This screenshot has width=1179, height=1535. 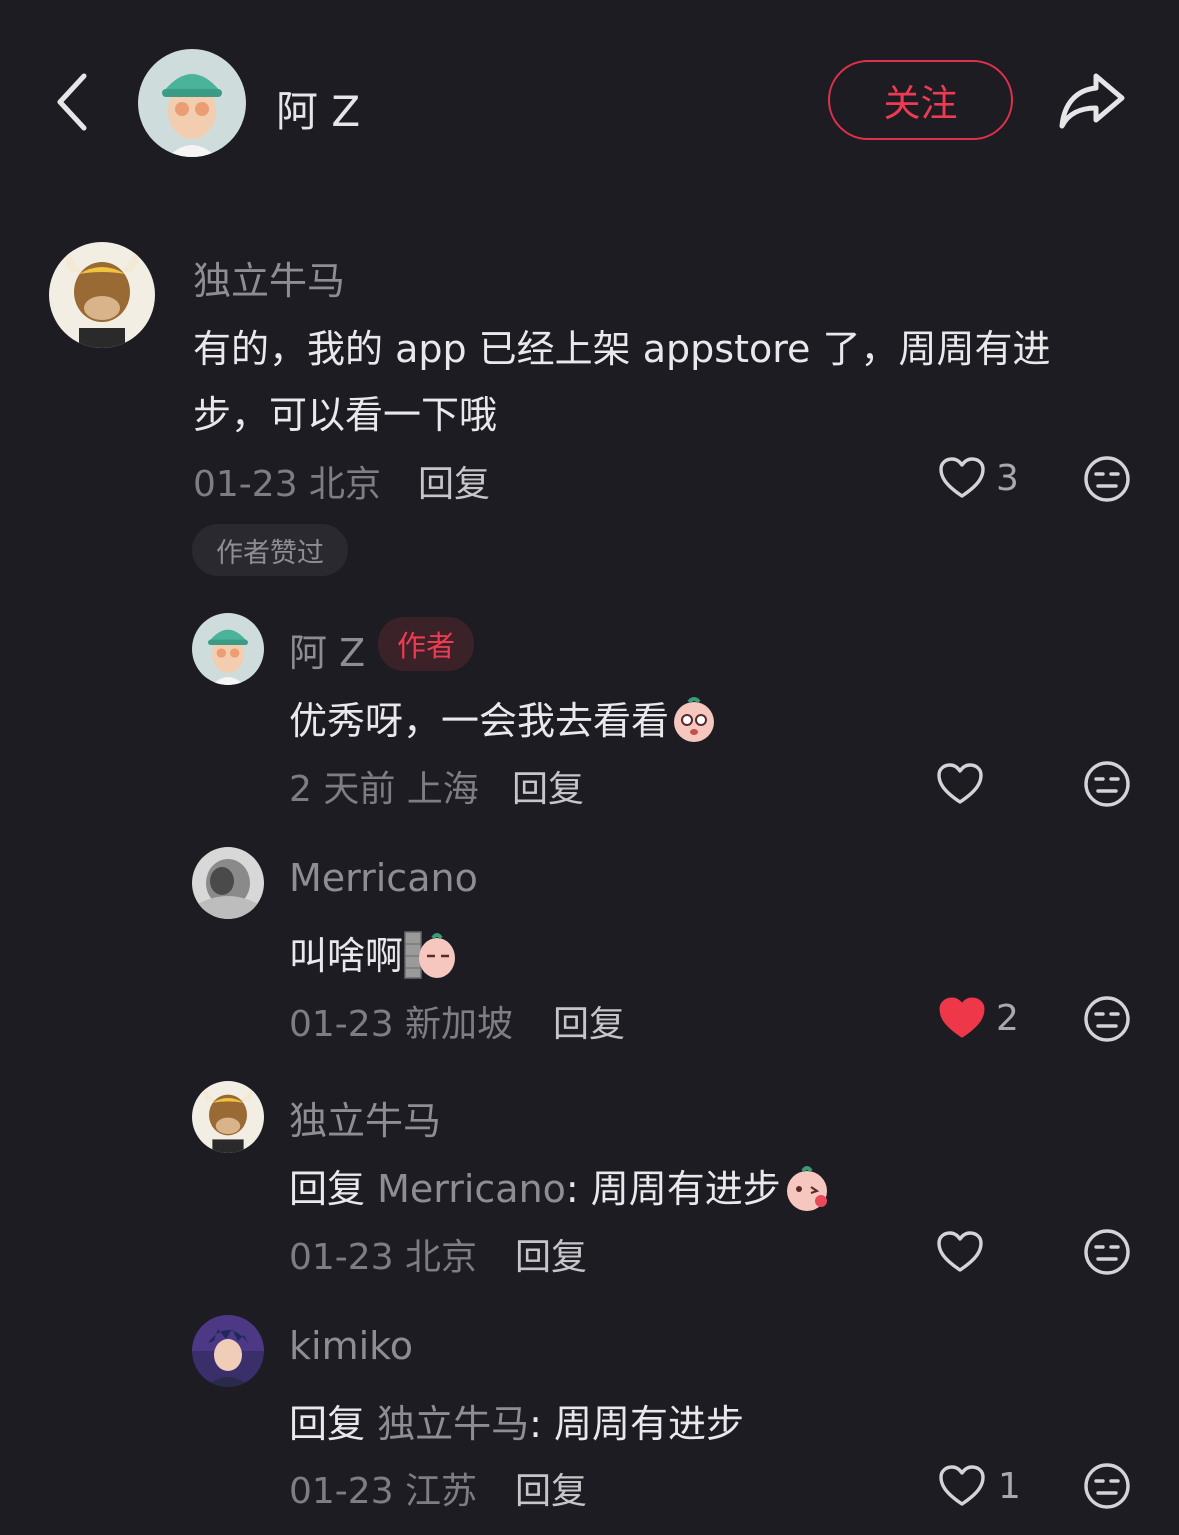 What do you see at coordinates (1009, 1486) in the screenshot?
I see `like-count: 1` at bounding box center [1009, 1486].